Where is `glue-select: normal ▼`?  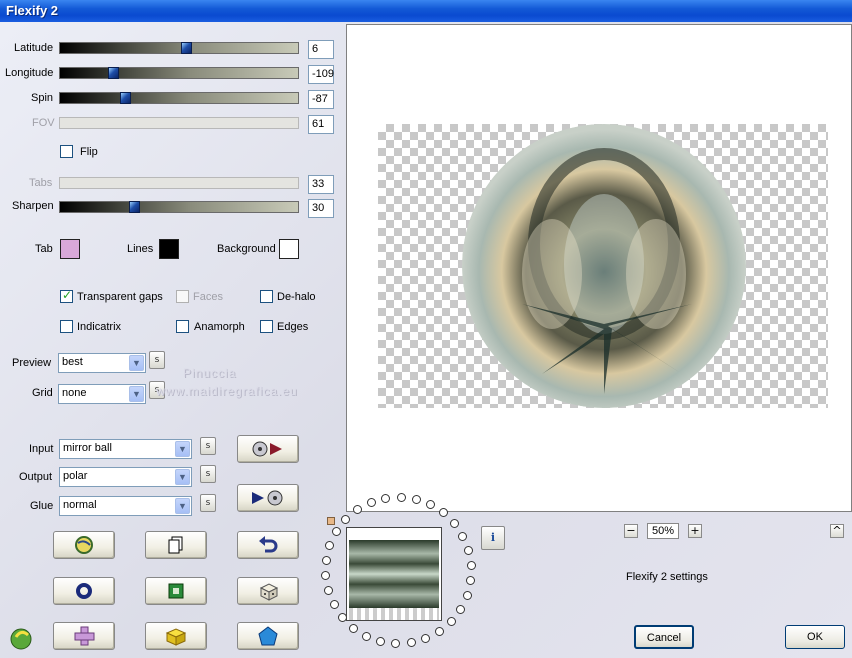
glue-select: normal ▼ is located at coordinates (125, 506).